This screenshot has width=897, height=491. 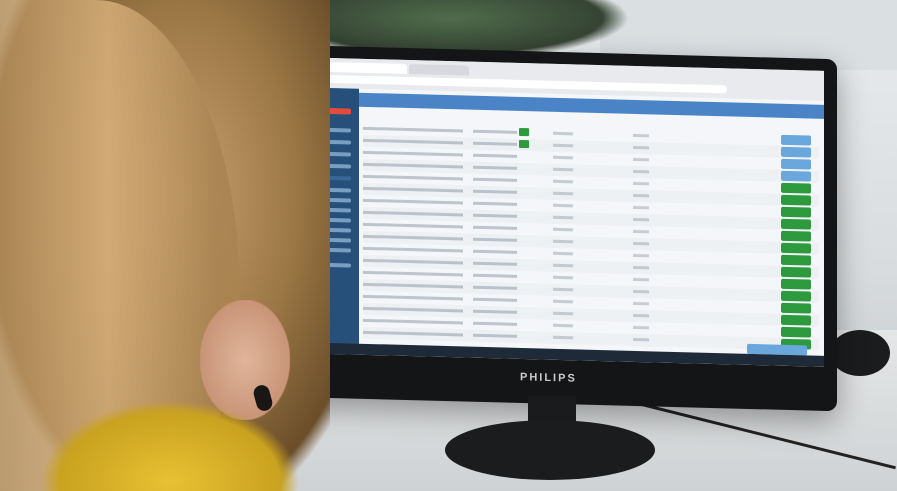 I want to click on browser-tab-inactive, so click(x=439, y=70).